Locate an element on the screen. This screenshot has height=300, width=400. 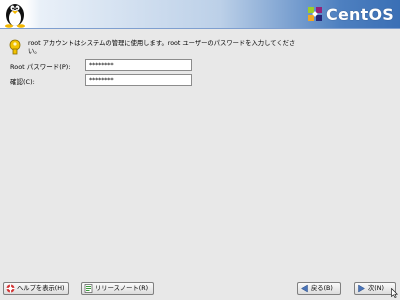
help-icon is located at coordinates (10, 288).